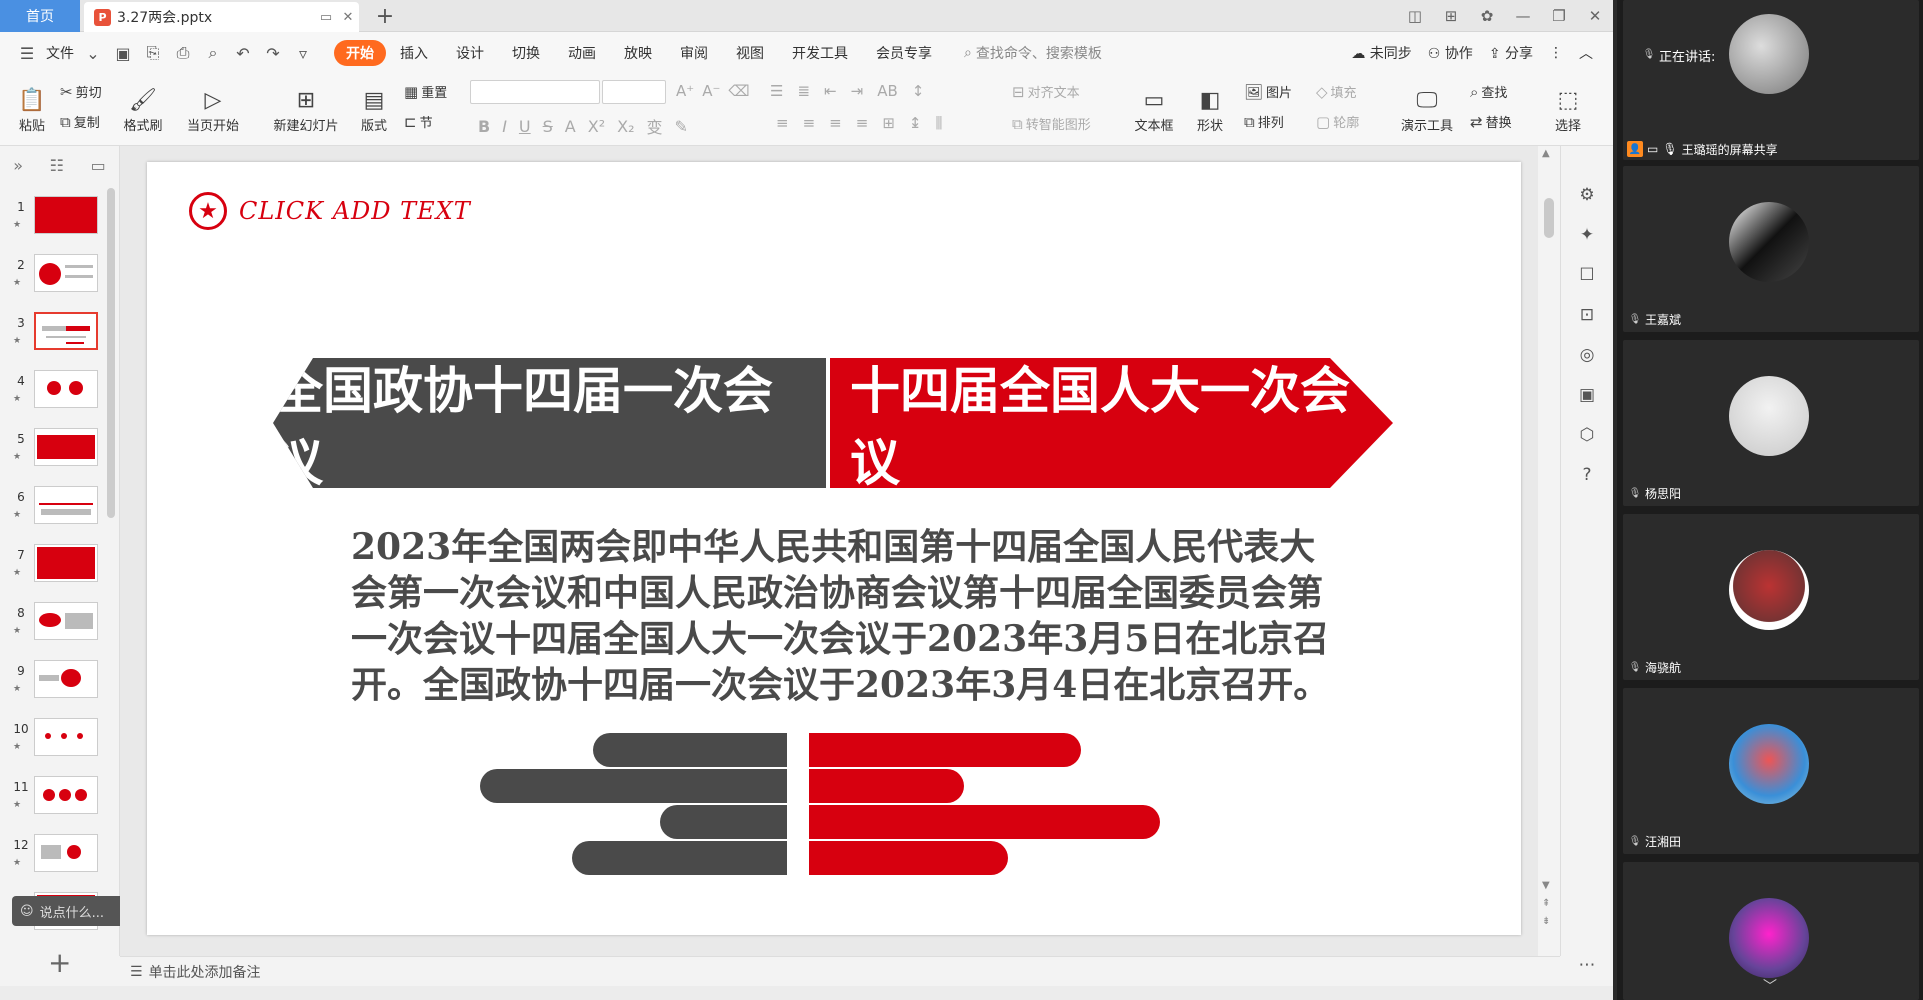  What do you see at coordinates (634, 92) in the screenshot?
I see `font-size-select` at bounding box center [634, 92].